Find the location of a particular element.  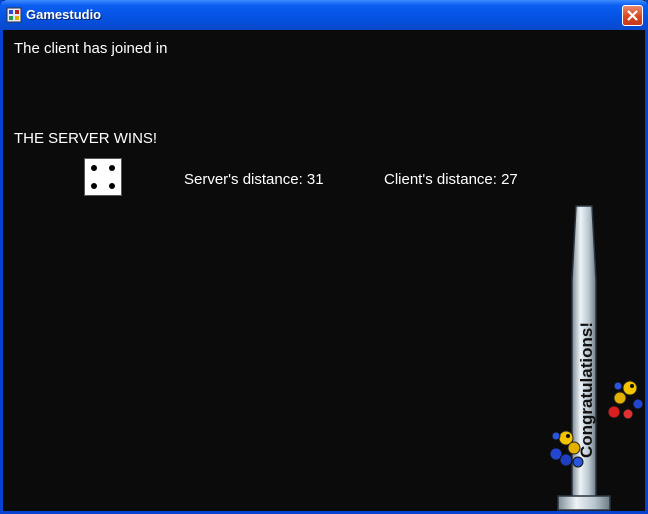

app-icon is located at coordinates (14, 15).